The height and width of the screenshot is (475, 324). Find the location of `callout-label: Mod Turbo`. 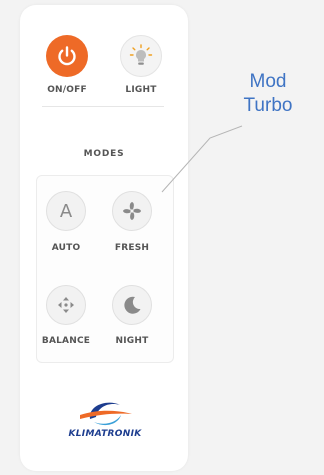

callout-label: Mod Turbo is located at coordinates (268, 94).